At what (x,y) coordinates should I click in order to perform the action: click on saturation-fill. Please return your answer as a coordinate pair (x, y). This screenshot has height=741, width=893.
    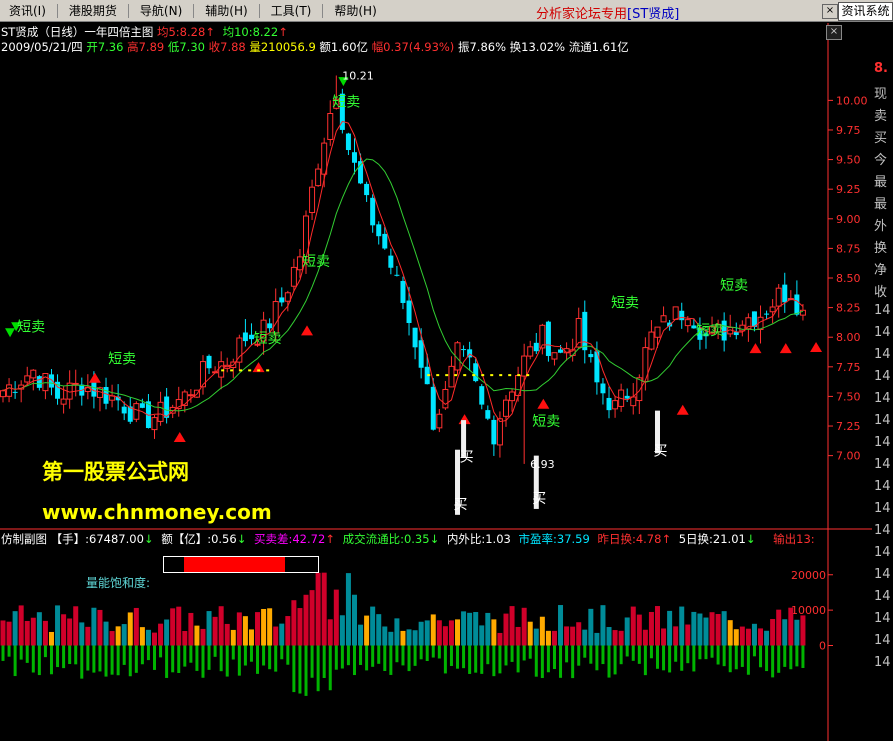
    Looking at the image, I should click on (234, 564).